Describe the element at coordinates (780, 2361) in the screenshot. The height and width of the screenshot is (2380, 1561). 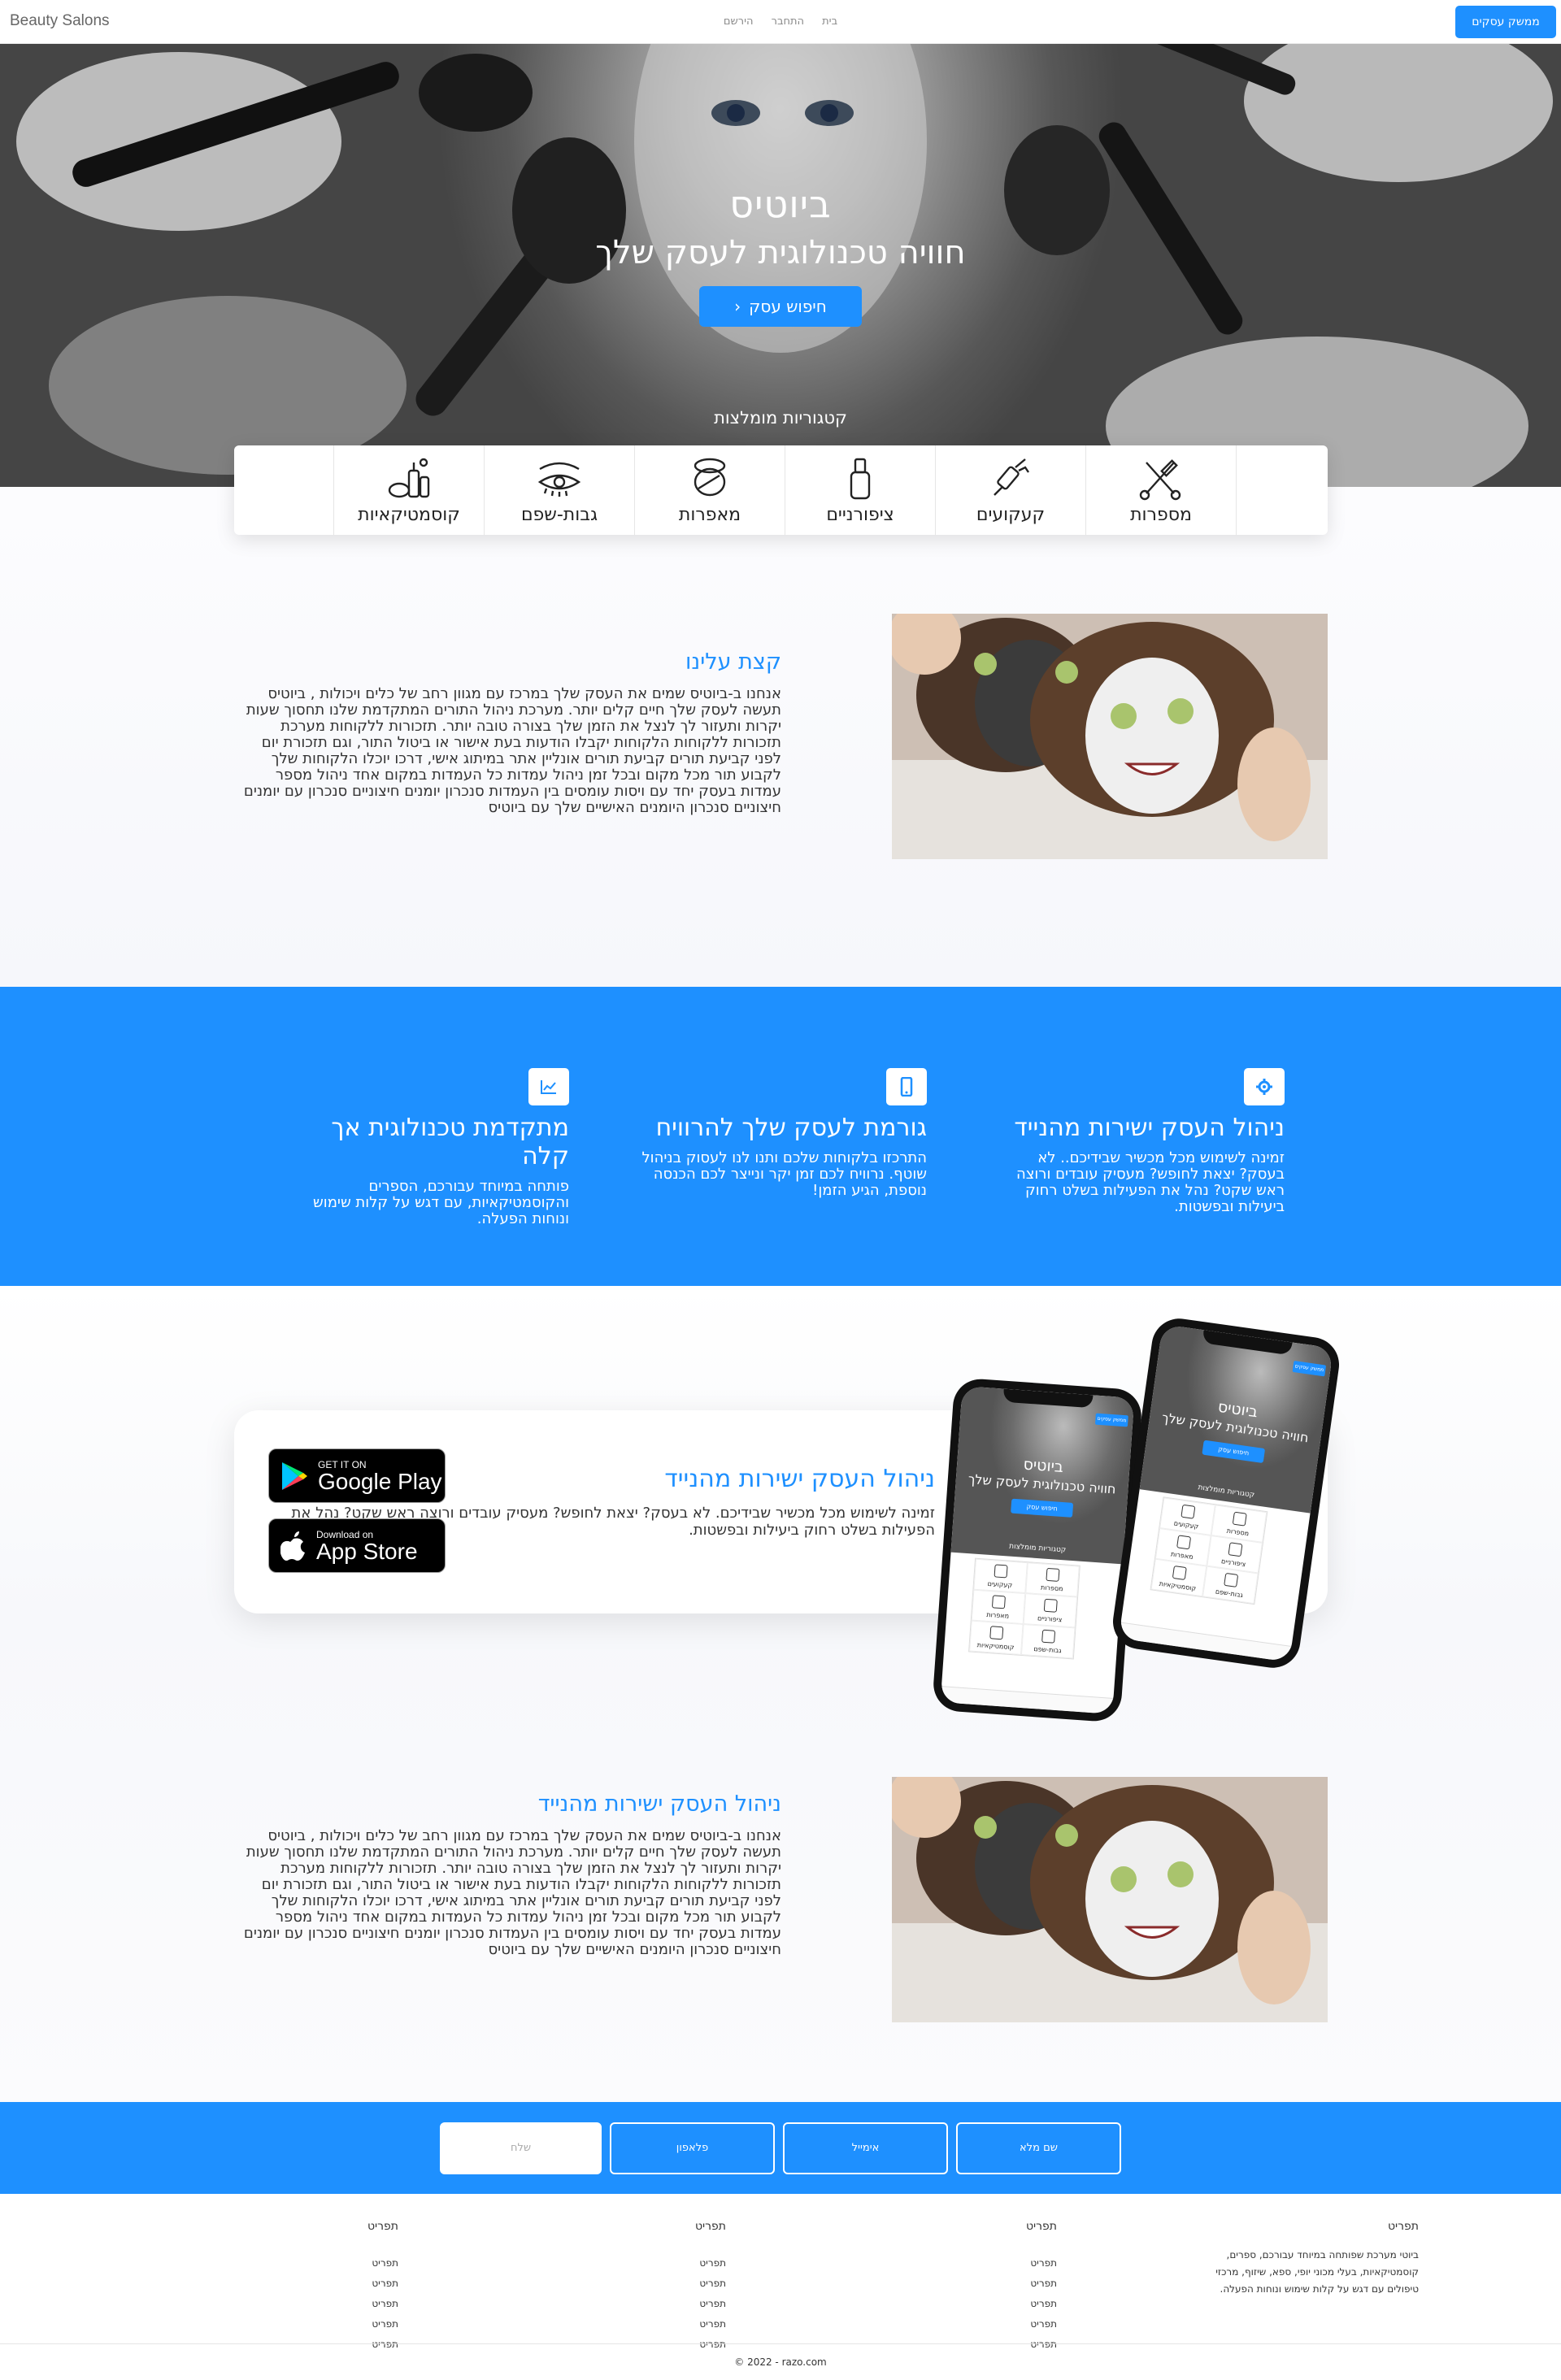
I see `copyright: © 2022 - razo.com` at that location.